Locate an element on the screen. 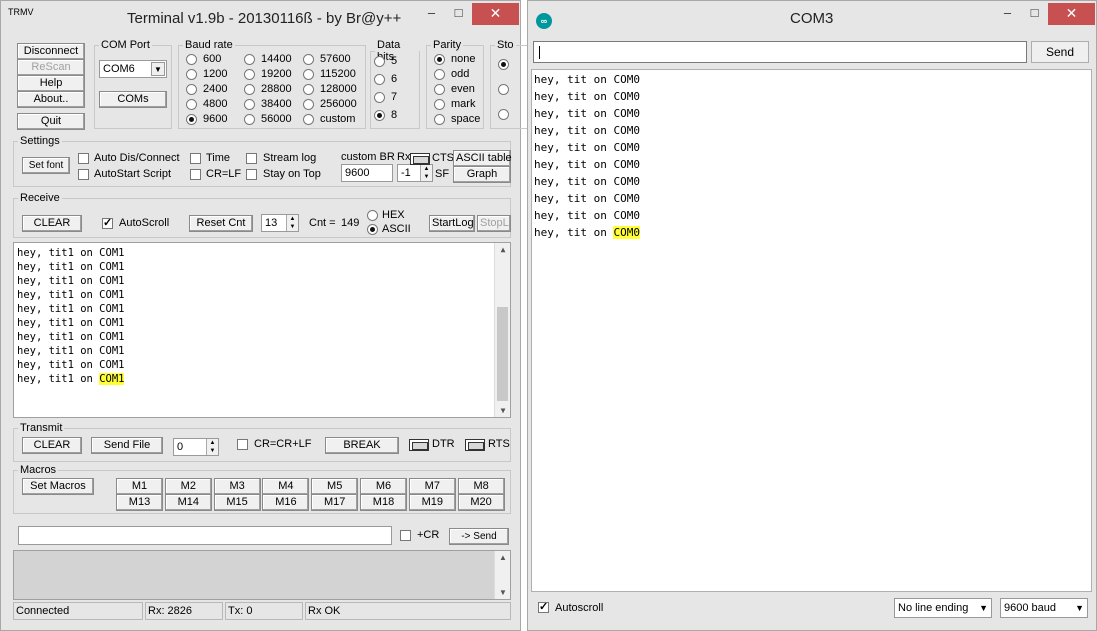 The image size is (1097, 631). macro-button-m14: M14 is located at coordinates (188, 502).